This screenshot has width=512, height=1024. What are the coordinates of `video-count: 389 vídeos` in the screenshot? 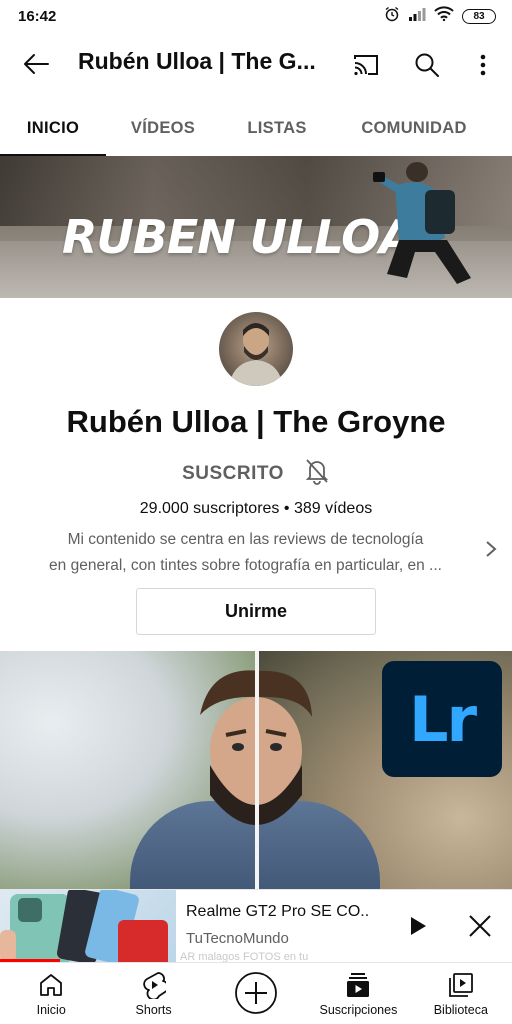 It's located at (333, 508).